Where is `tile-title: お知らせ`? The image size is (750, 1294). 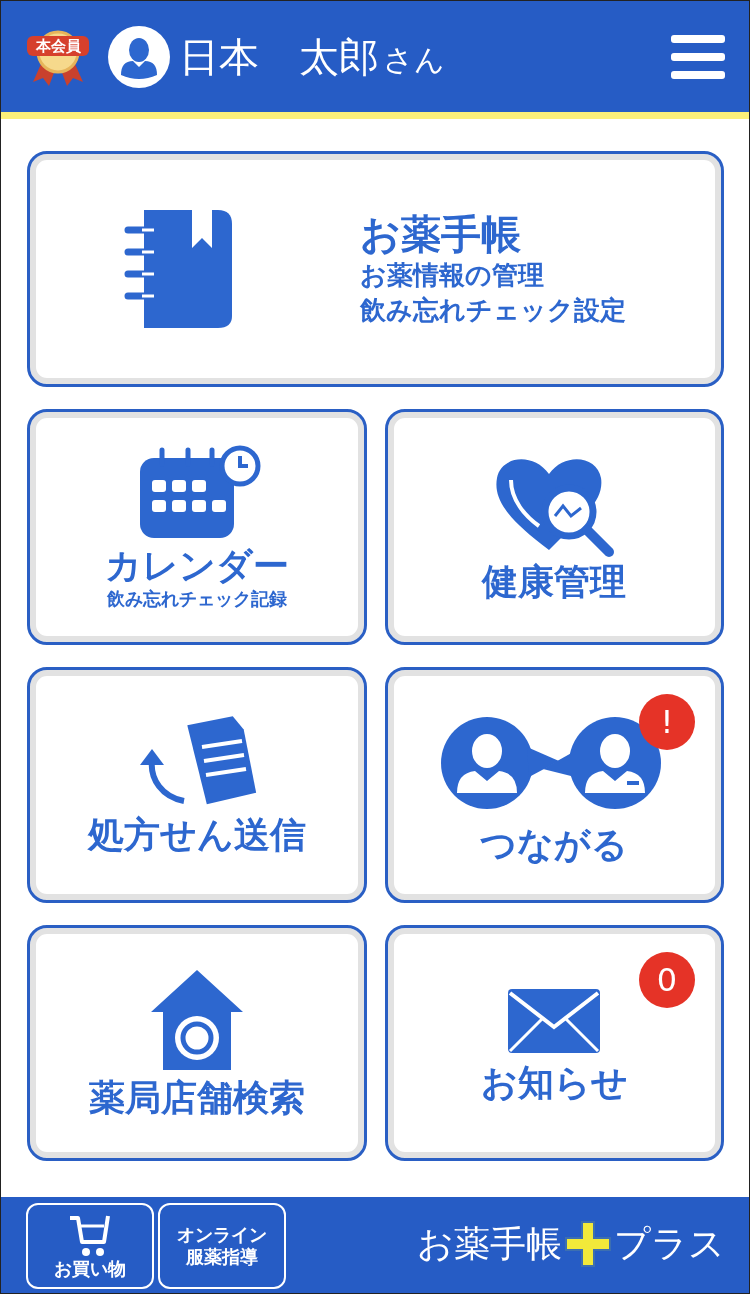
tile-title: お知らせ is located at coordinates (554, 1083).